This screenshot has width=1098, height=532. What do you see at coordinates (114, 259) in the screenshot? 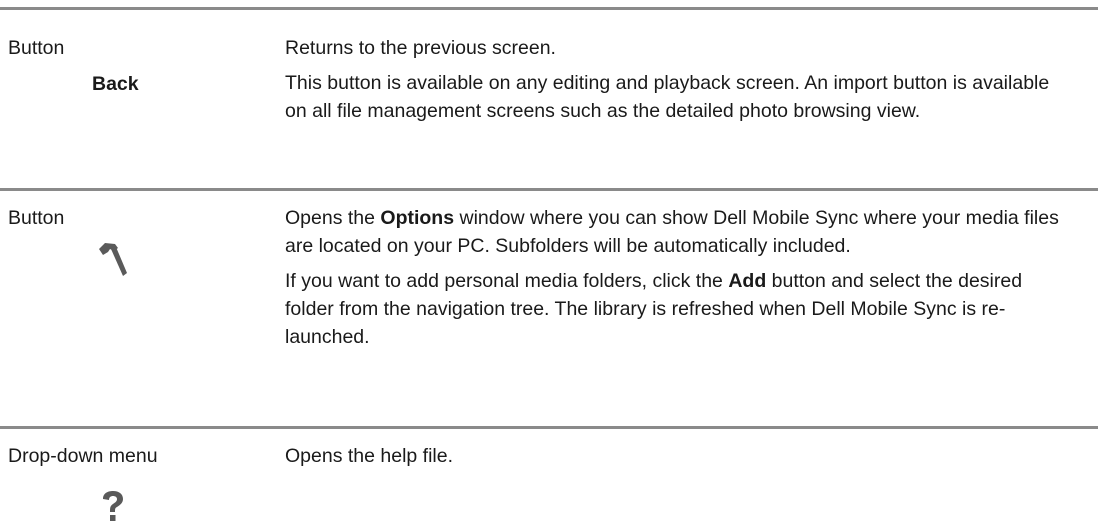
I see `hammer-icon` at bounding box center [114, 259].